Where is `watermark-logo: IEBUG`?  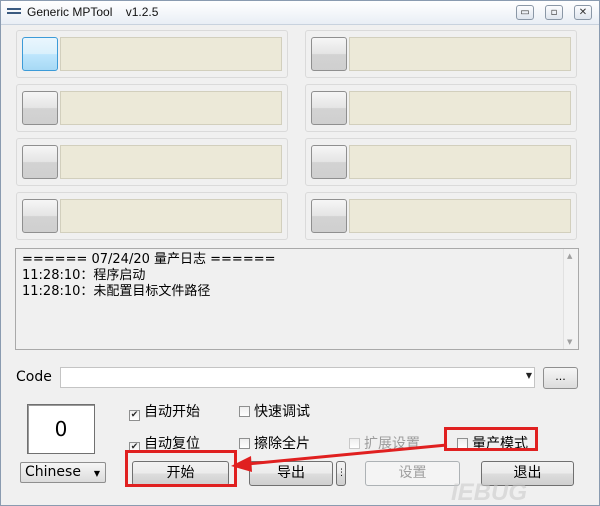
watermark-logo: IEBUG is located at coordinates (489, 492).